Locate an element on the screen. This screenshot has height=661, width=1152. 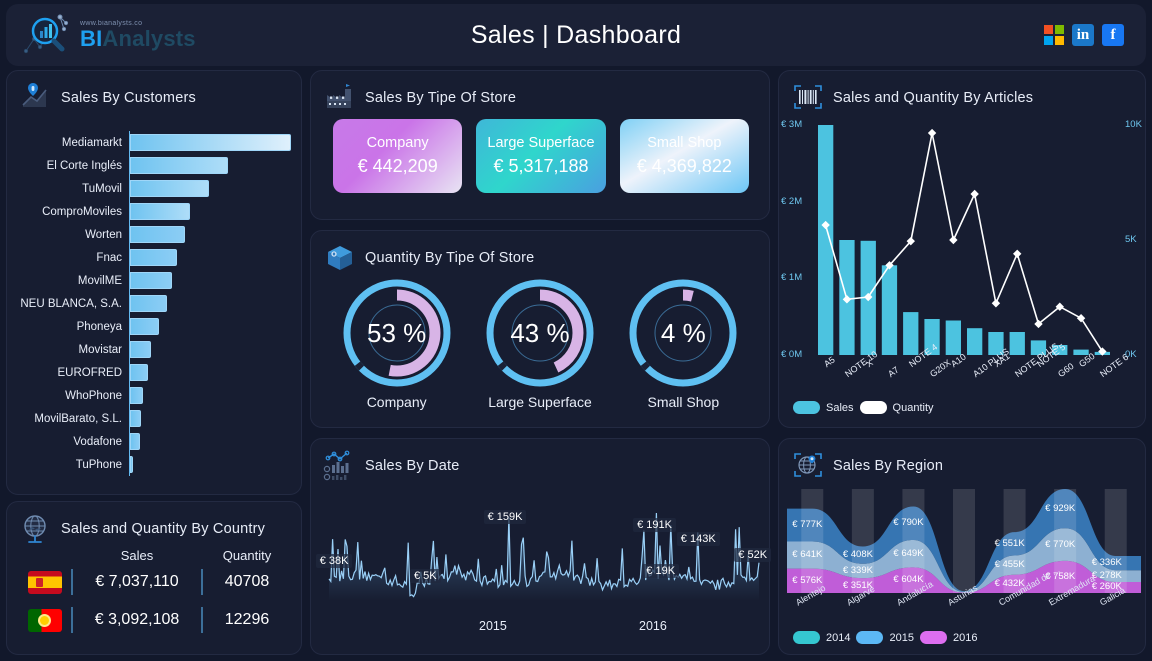
bar-label: ComproMoviles is located at coordinates (82, 211).